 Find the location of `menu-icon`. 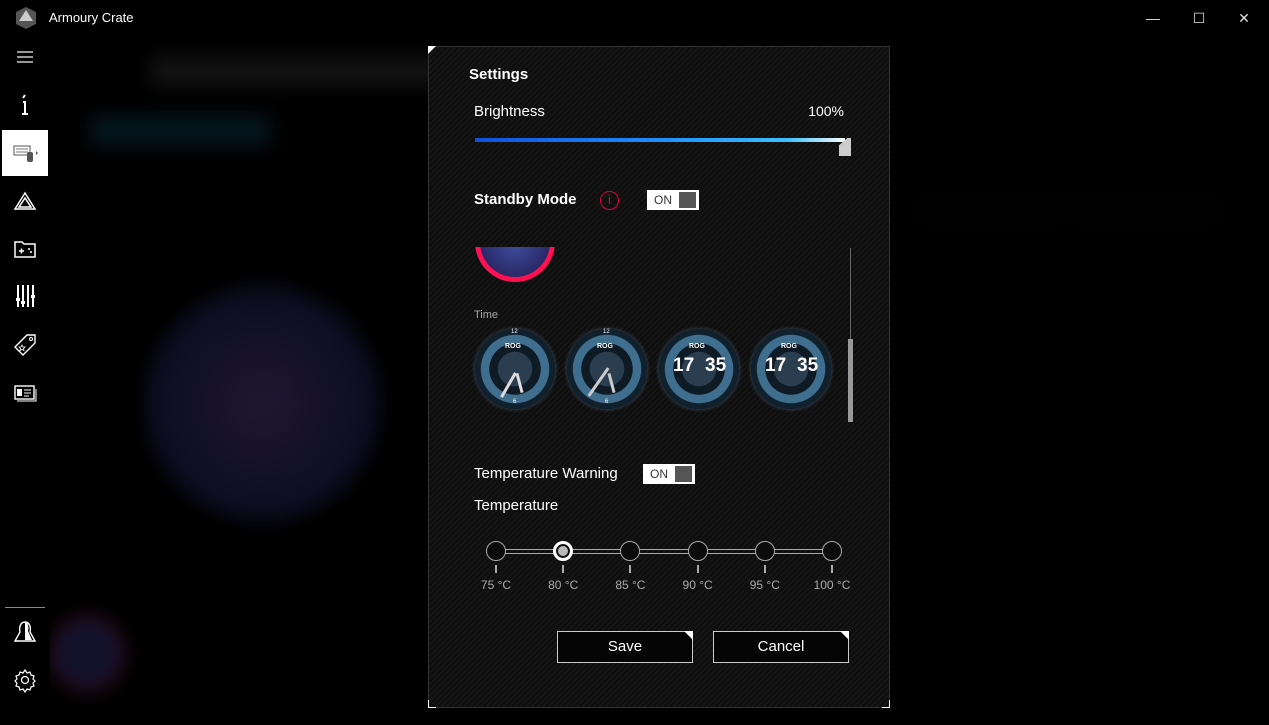

menu-icon is located at coordinates (25, 57).